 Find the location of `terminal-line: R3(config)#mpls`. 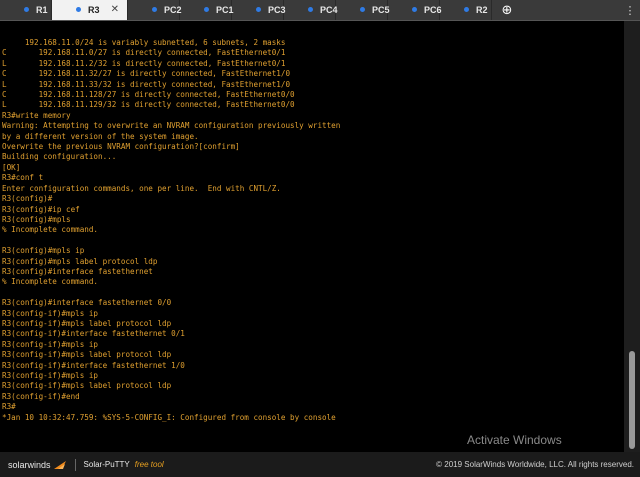

terminal-line: R3(config)#mpls is located at coordinates (36, 219).